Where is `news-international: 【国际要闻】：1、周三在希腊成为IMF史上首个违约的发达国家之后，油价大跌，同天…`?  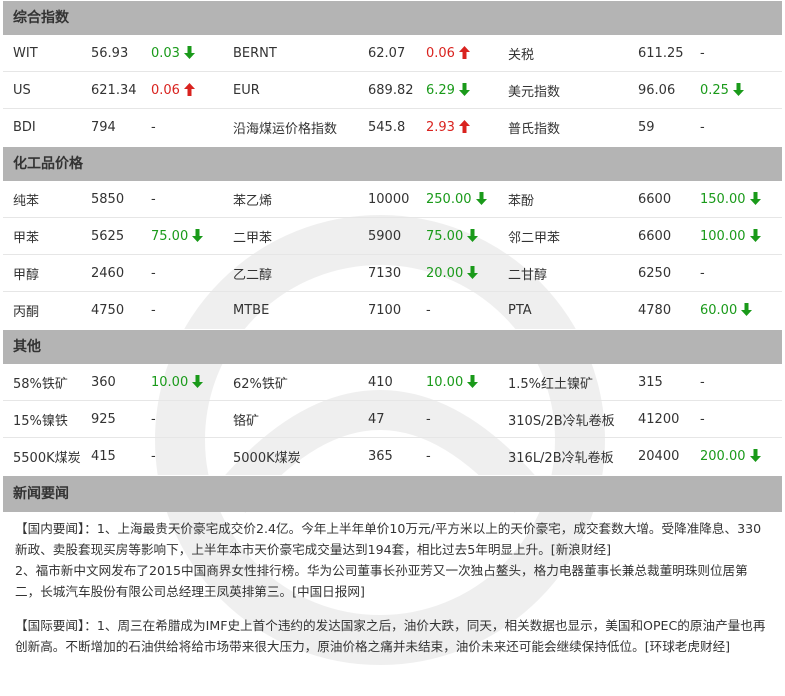 news-international: 【国际要闻】：1、周三在希腊成为IMF史上首个违约的发达国家之后，油价大跌，同天… is located at coordinates (393, 636).